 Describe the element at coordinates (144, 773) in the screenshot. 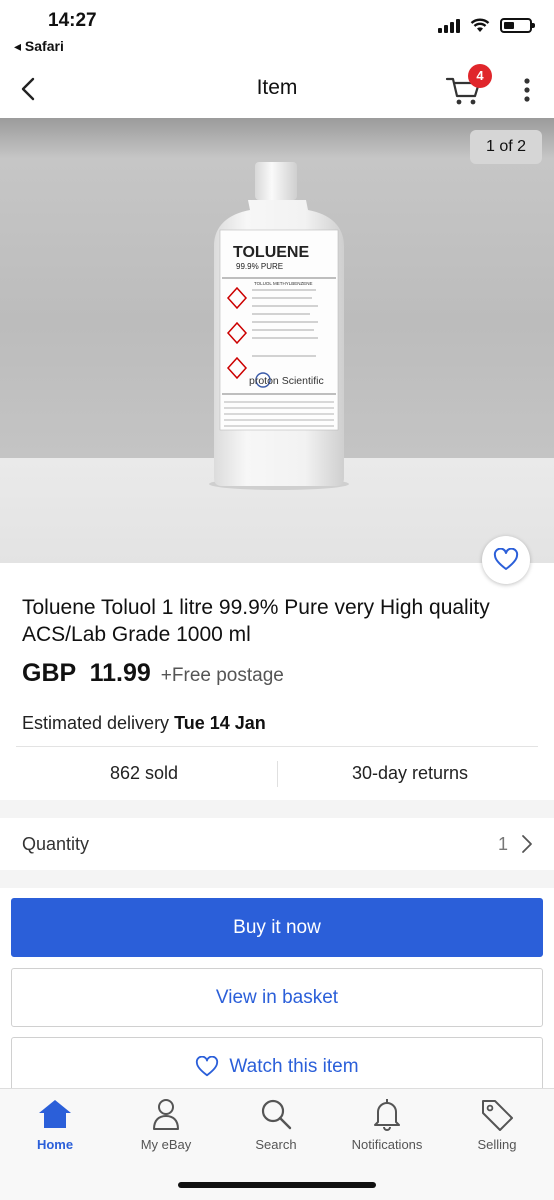

I see `sold-count: 862 sold` at that location.